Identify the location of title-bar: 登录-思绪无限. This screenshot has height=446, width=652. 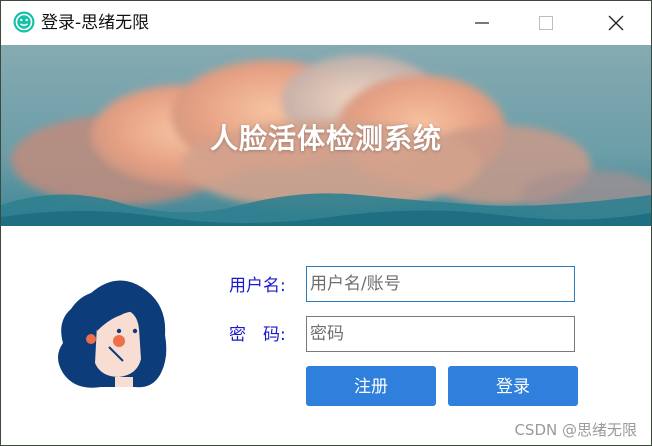
(326, 23).